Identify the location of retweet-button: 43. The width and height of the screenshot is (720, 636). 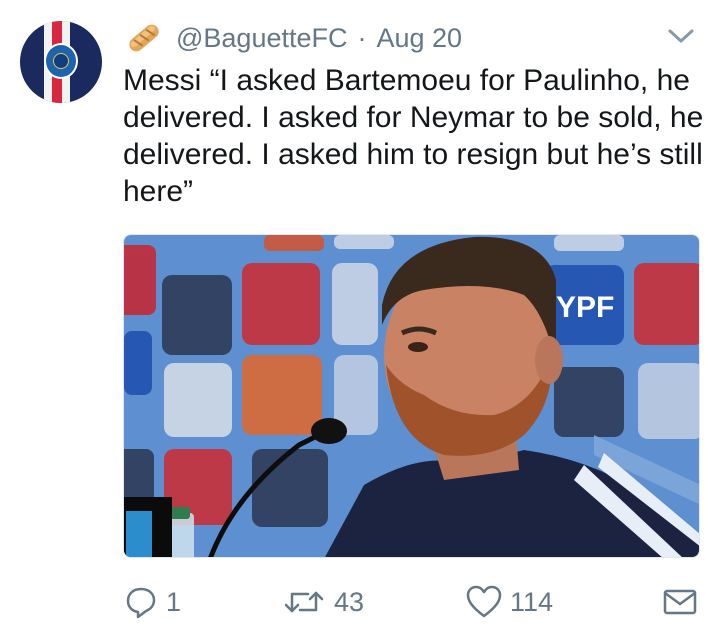
(323, 602).